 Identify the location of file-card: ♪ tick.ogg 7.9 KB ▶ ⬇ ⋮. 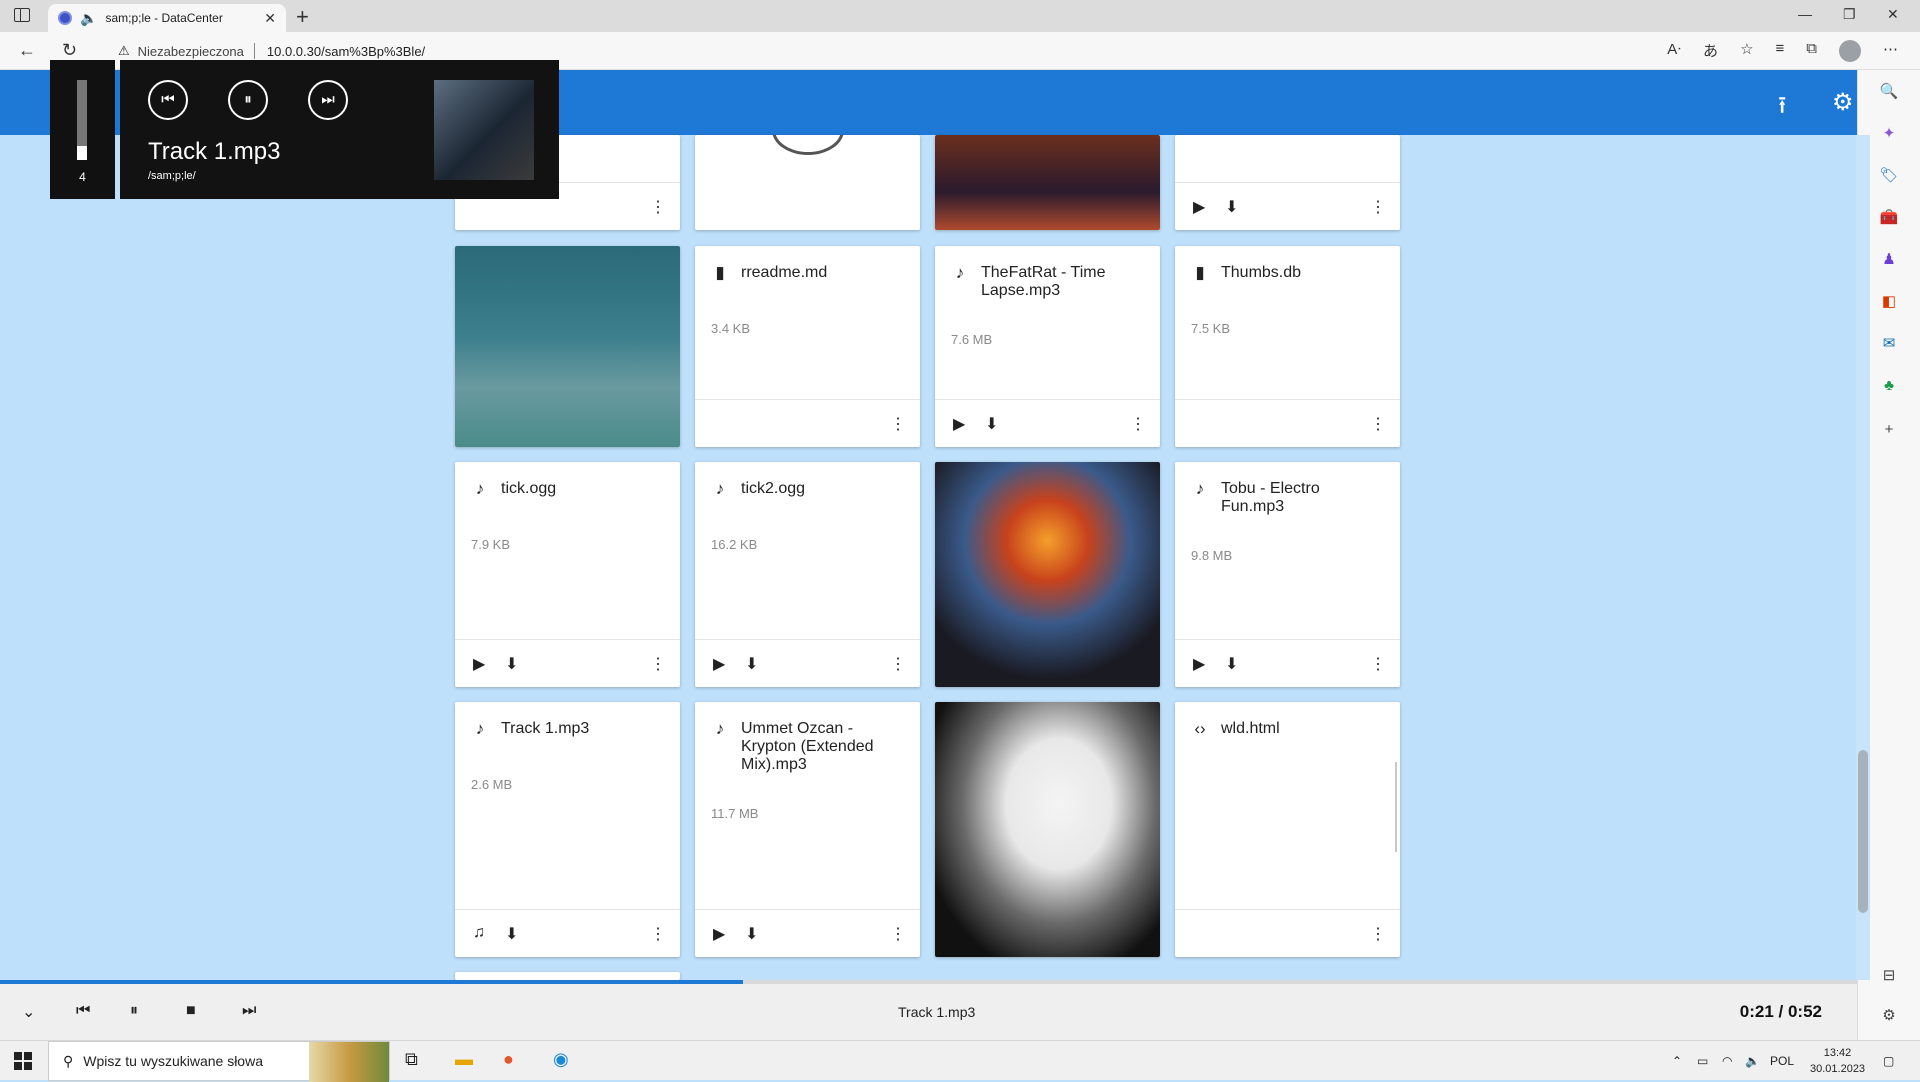
(567, 574).